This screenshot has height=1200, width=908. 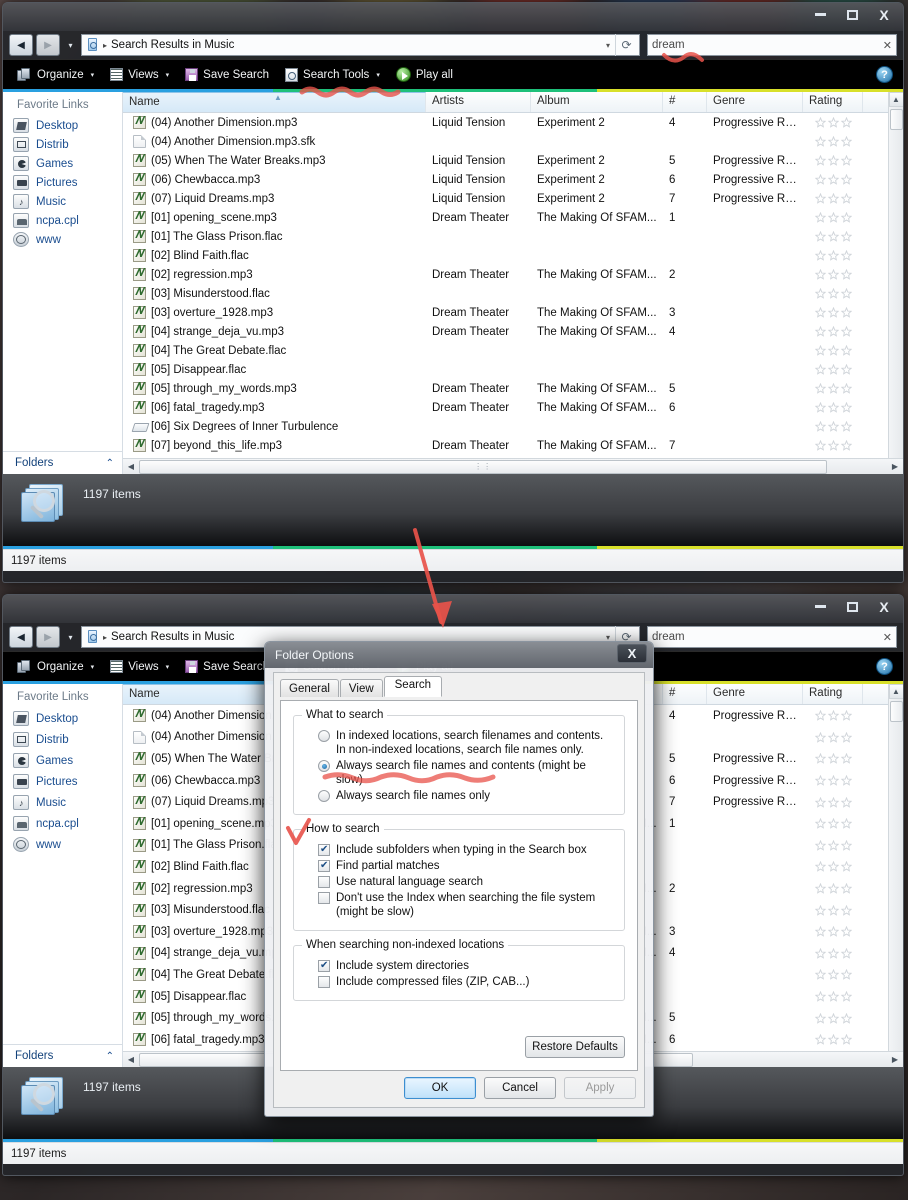 What do you see at coordinates (459, 966) in the screenshot?
I see `option-include-system-directories: Include system directories` at bounding box center [459, 966].